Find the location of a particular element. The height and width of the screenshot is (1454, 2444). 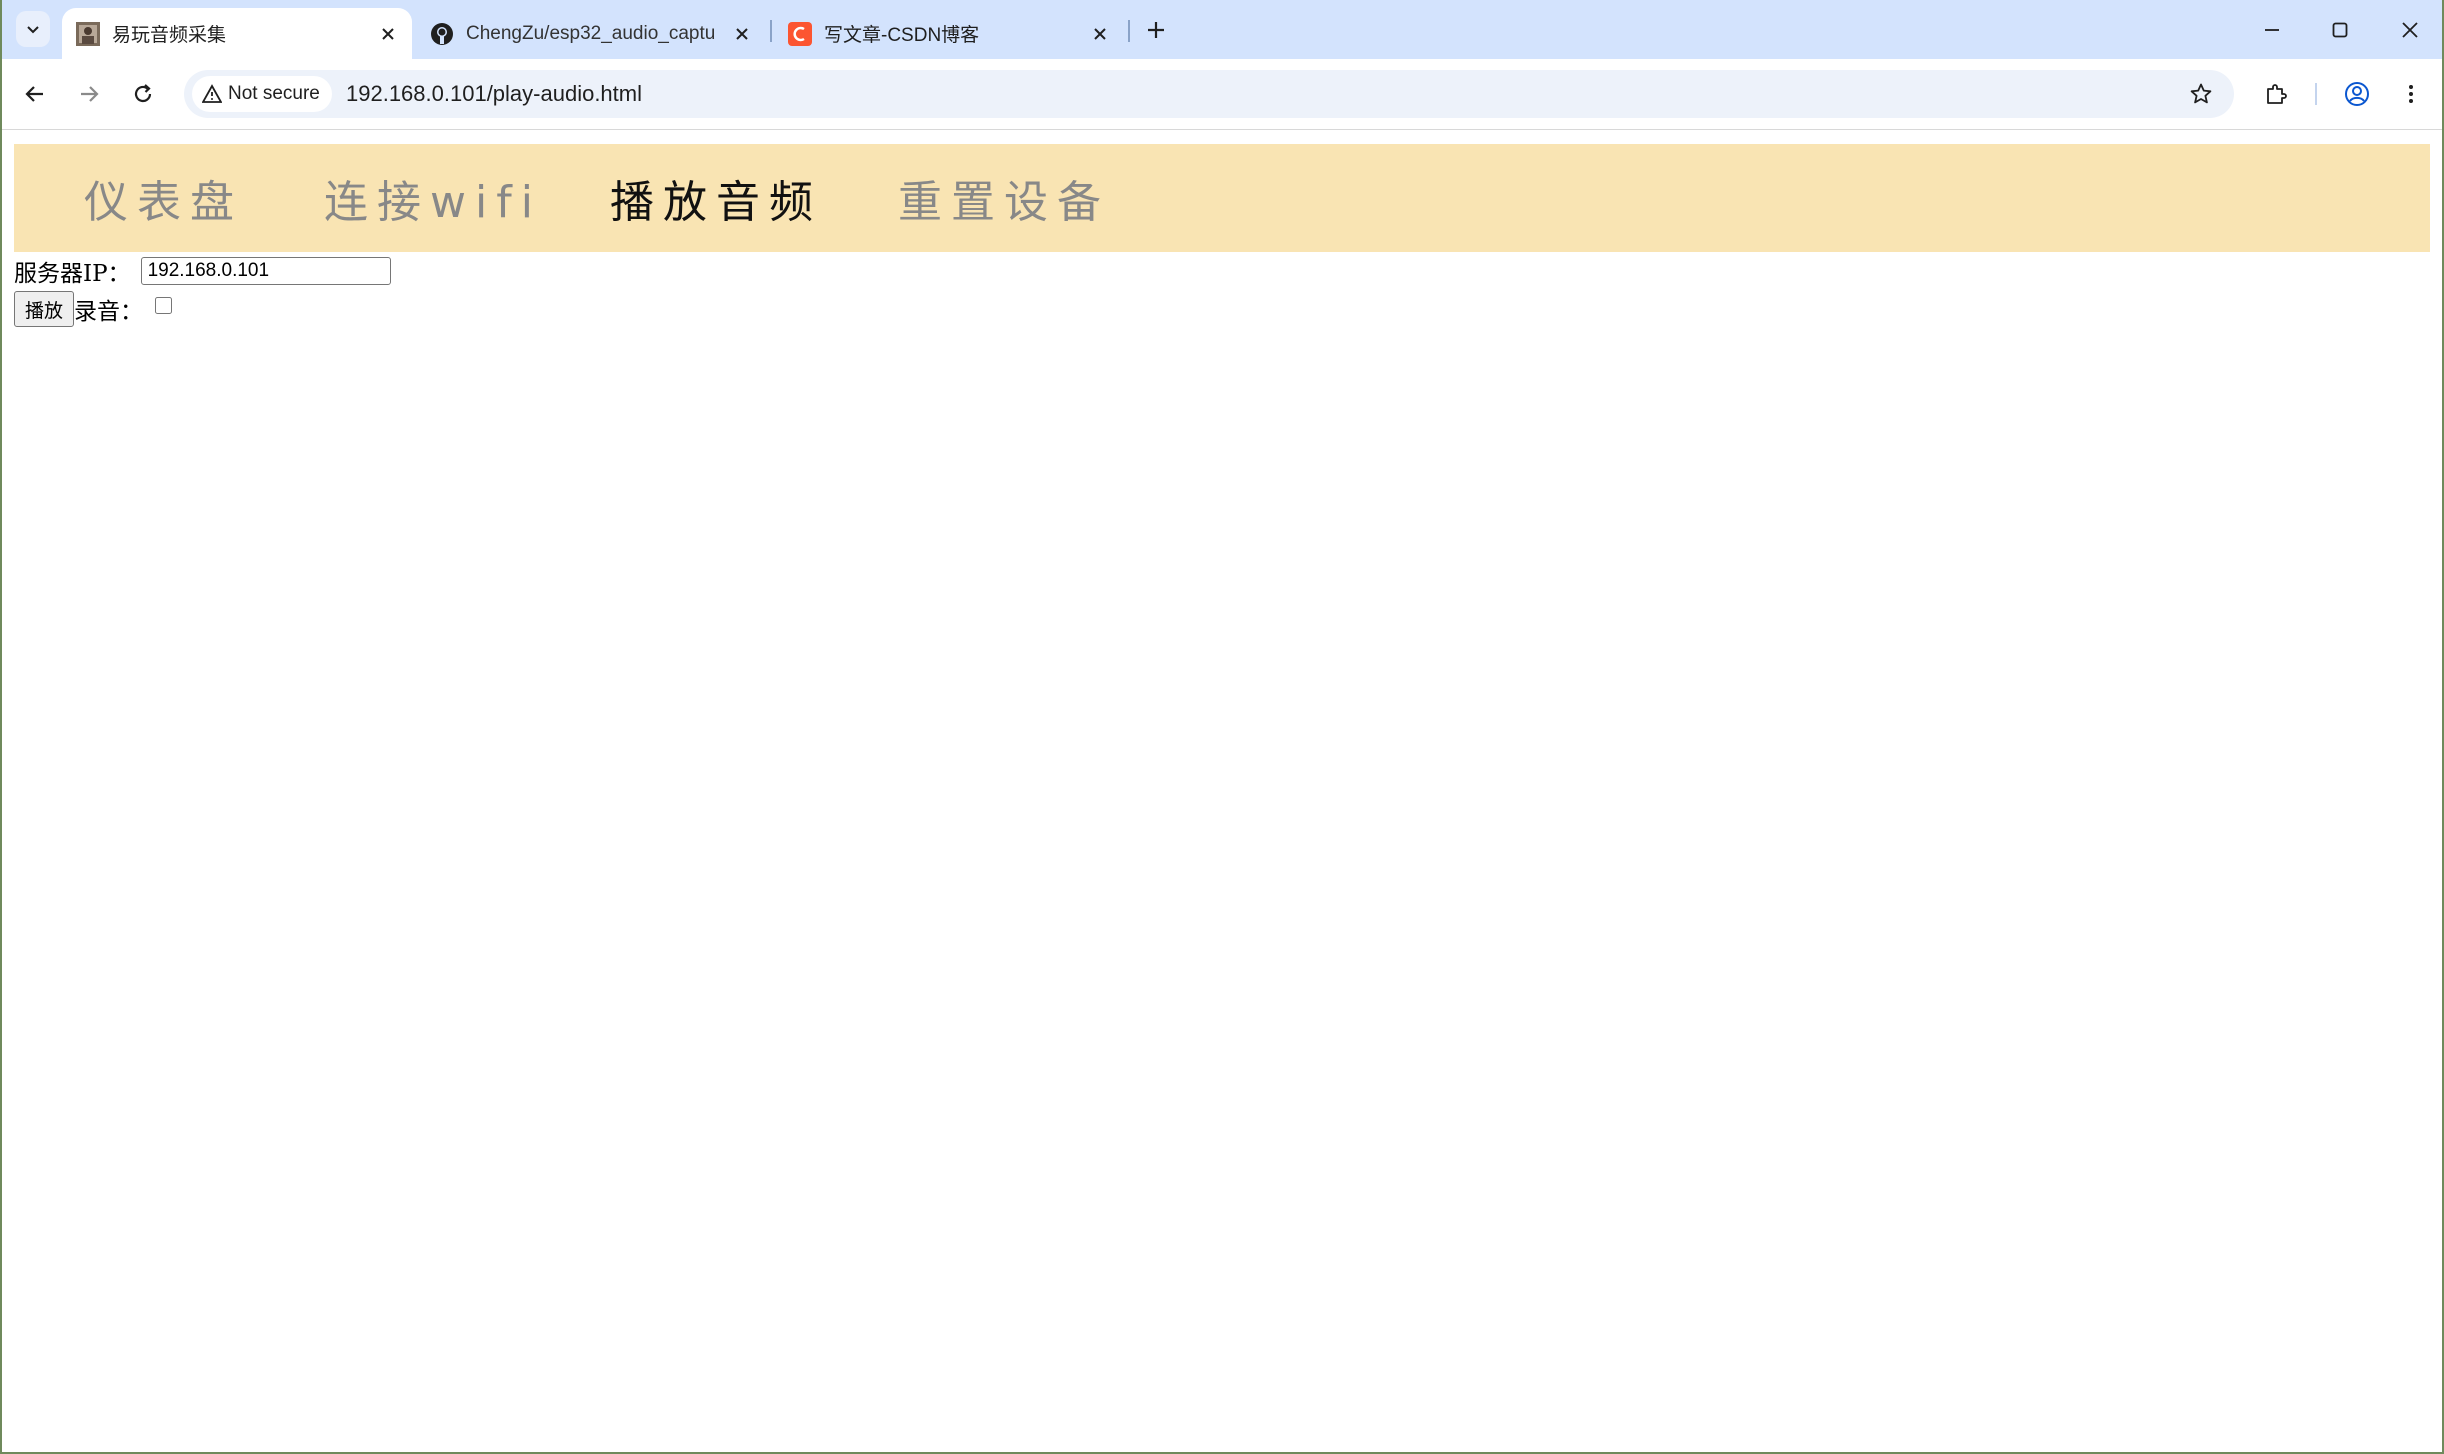

server-ip-label: 服务器IP： is located at coordinates (72, 274).